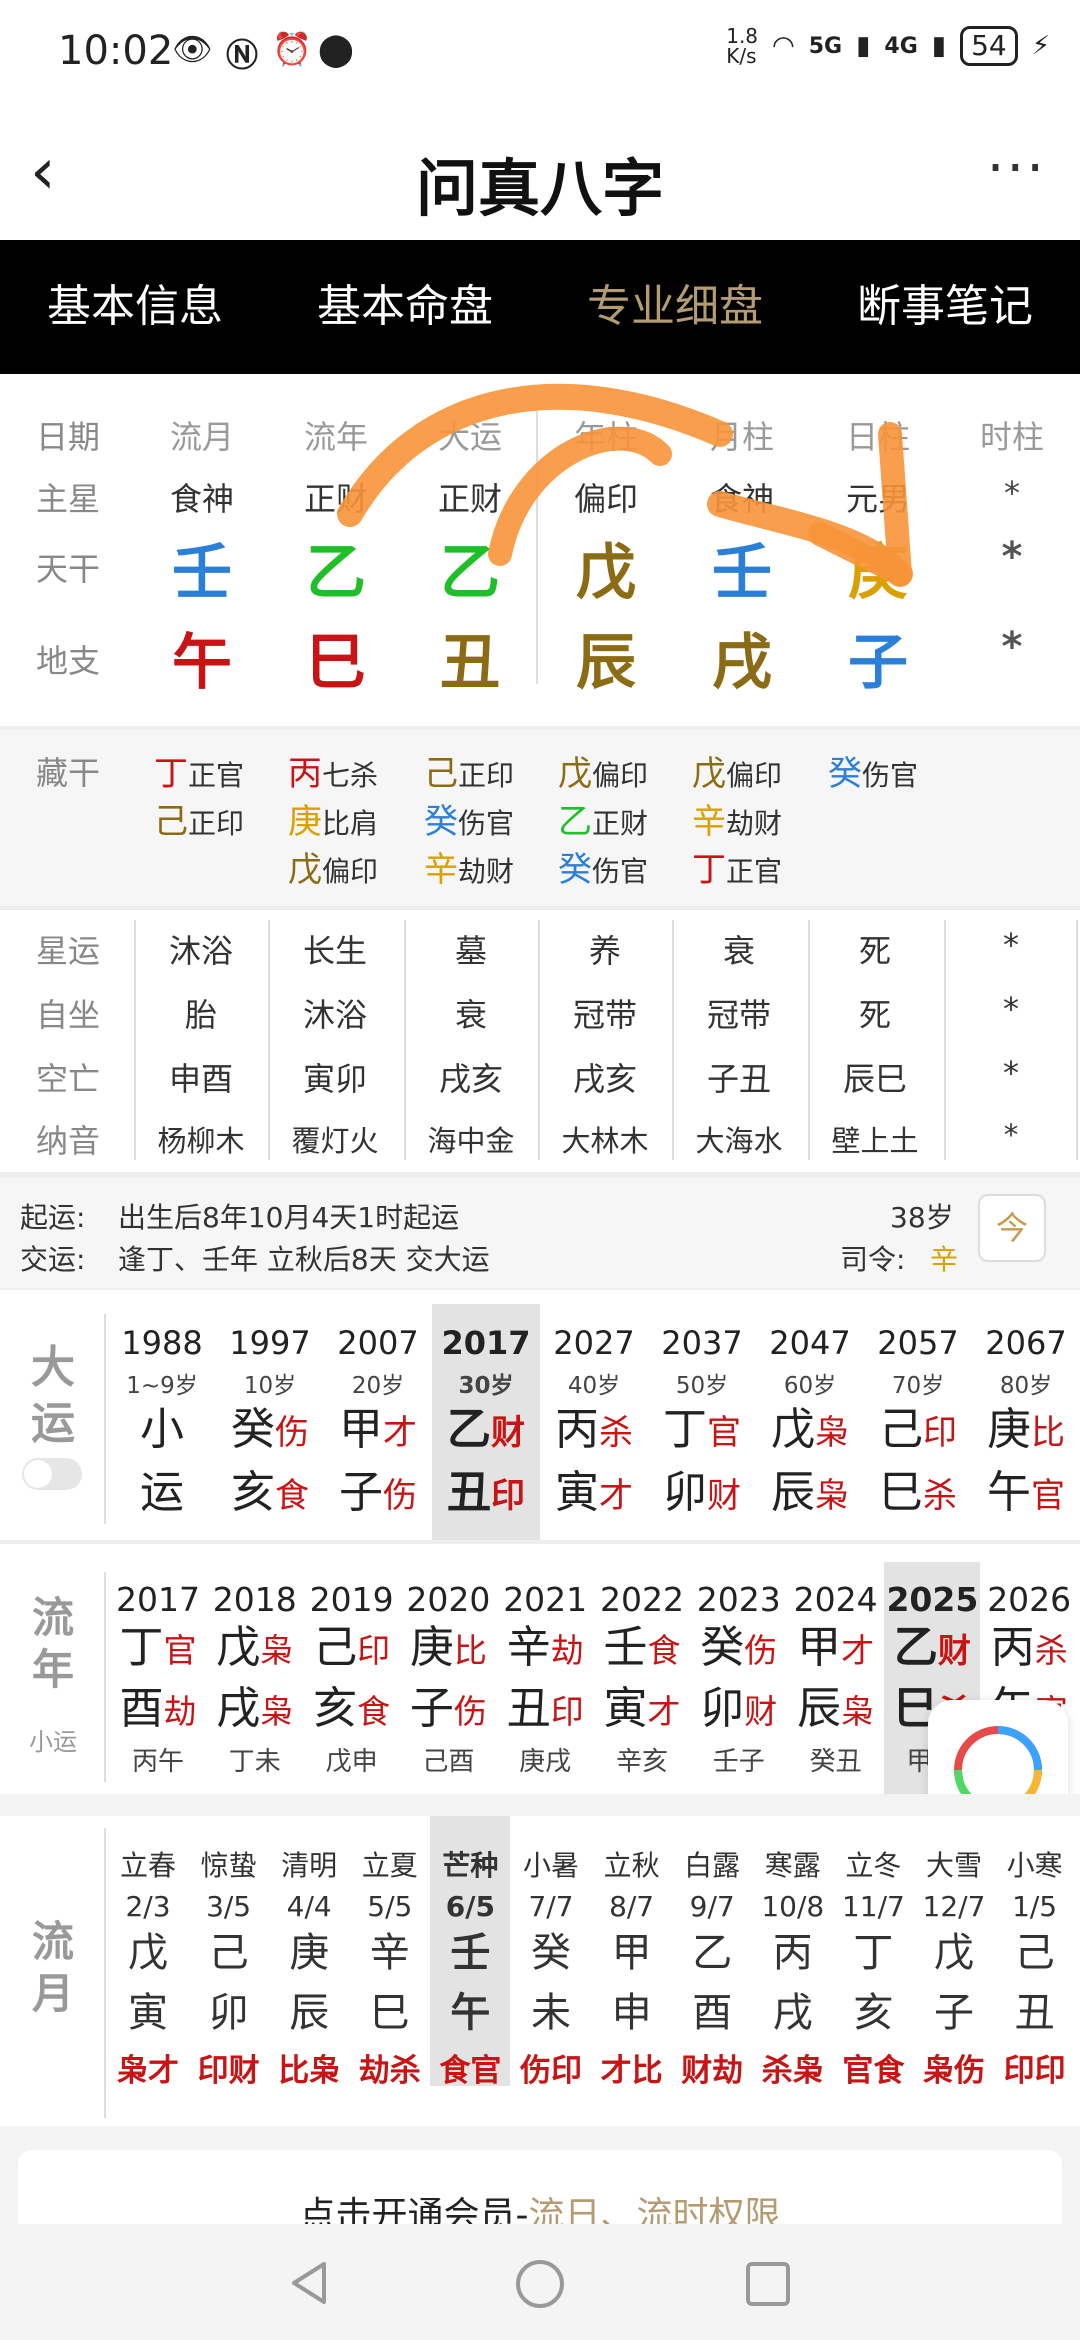 This screenshot has width=1080, height=2340. Describe the element at coordinates (1035, 1952) in the screenshot. I see `liuyue-item: 小寒 1/5 己丑印印` at that location.